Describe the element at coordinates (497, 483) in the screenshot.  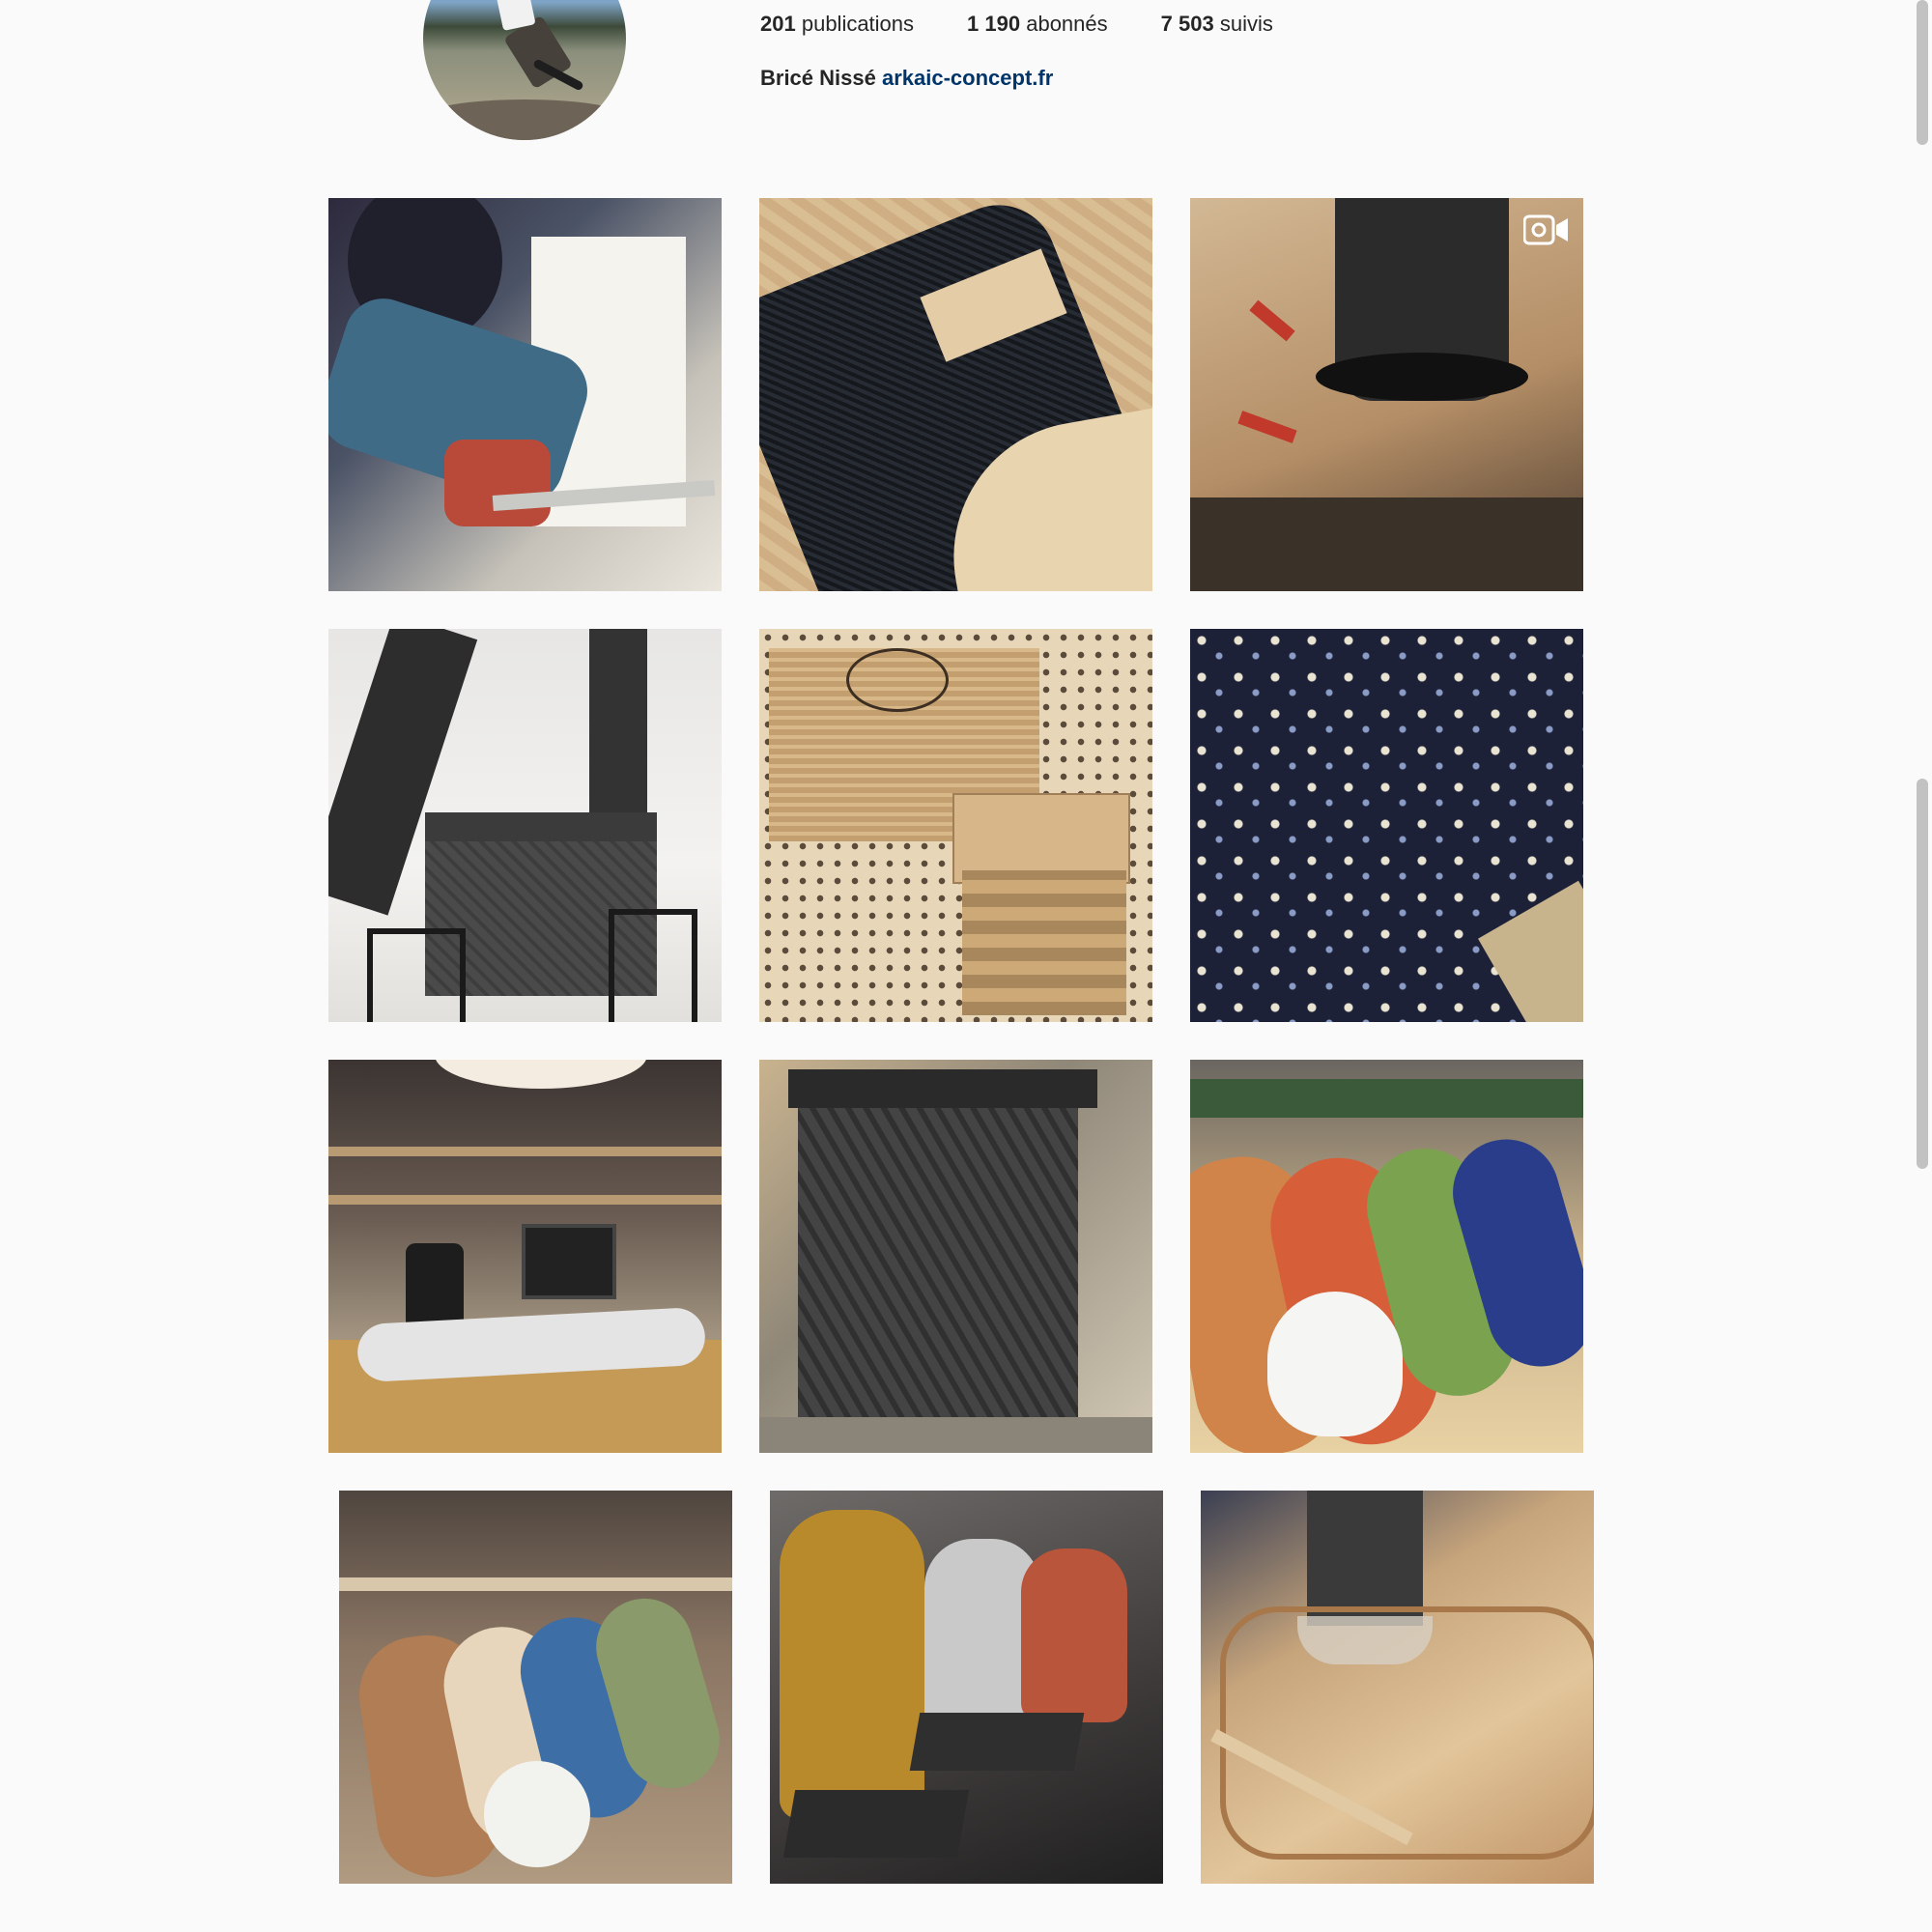
I see `glove-shape` at that location.